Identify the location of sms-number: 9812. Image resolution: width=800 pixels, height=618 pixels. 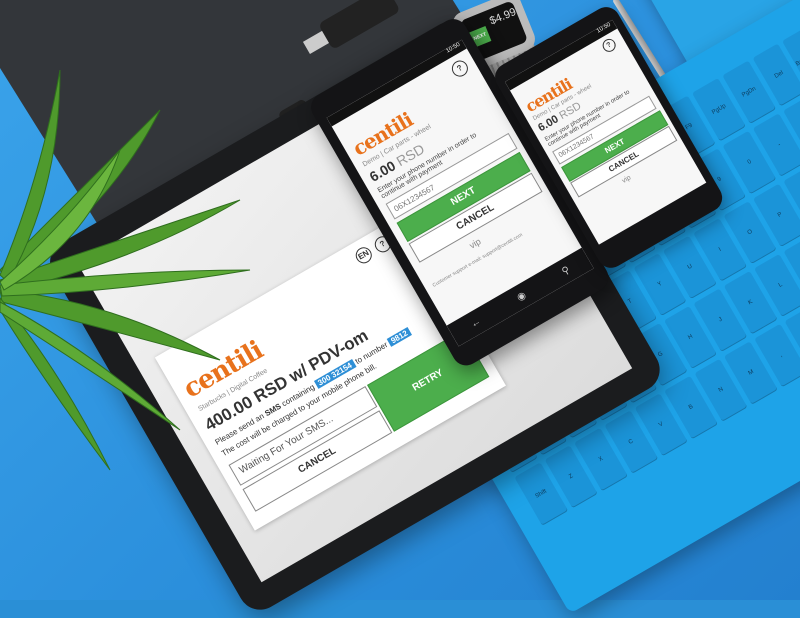
(399, 337).